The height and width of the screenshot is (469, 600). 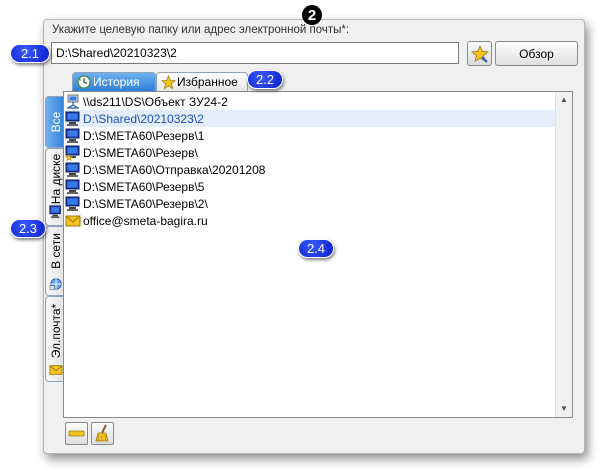 What do you see at coordinates (255, 53) in the screenshot?
I see `target-path-input` at bounding box center [255, 53].